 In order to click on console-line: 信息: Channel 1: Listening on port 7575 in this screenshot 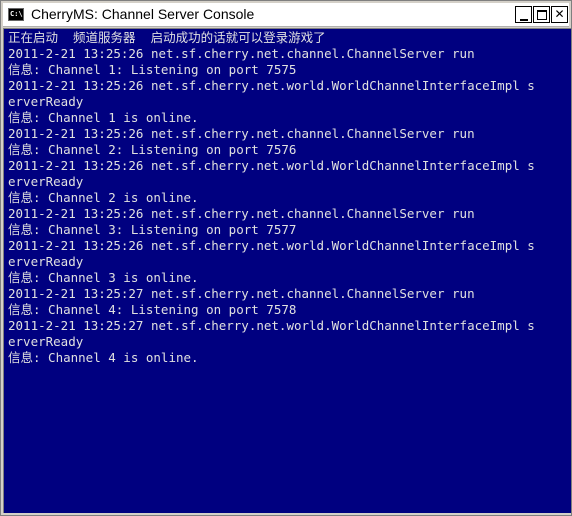, I will do `click(152, 69)`.